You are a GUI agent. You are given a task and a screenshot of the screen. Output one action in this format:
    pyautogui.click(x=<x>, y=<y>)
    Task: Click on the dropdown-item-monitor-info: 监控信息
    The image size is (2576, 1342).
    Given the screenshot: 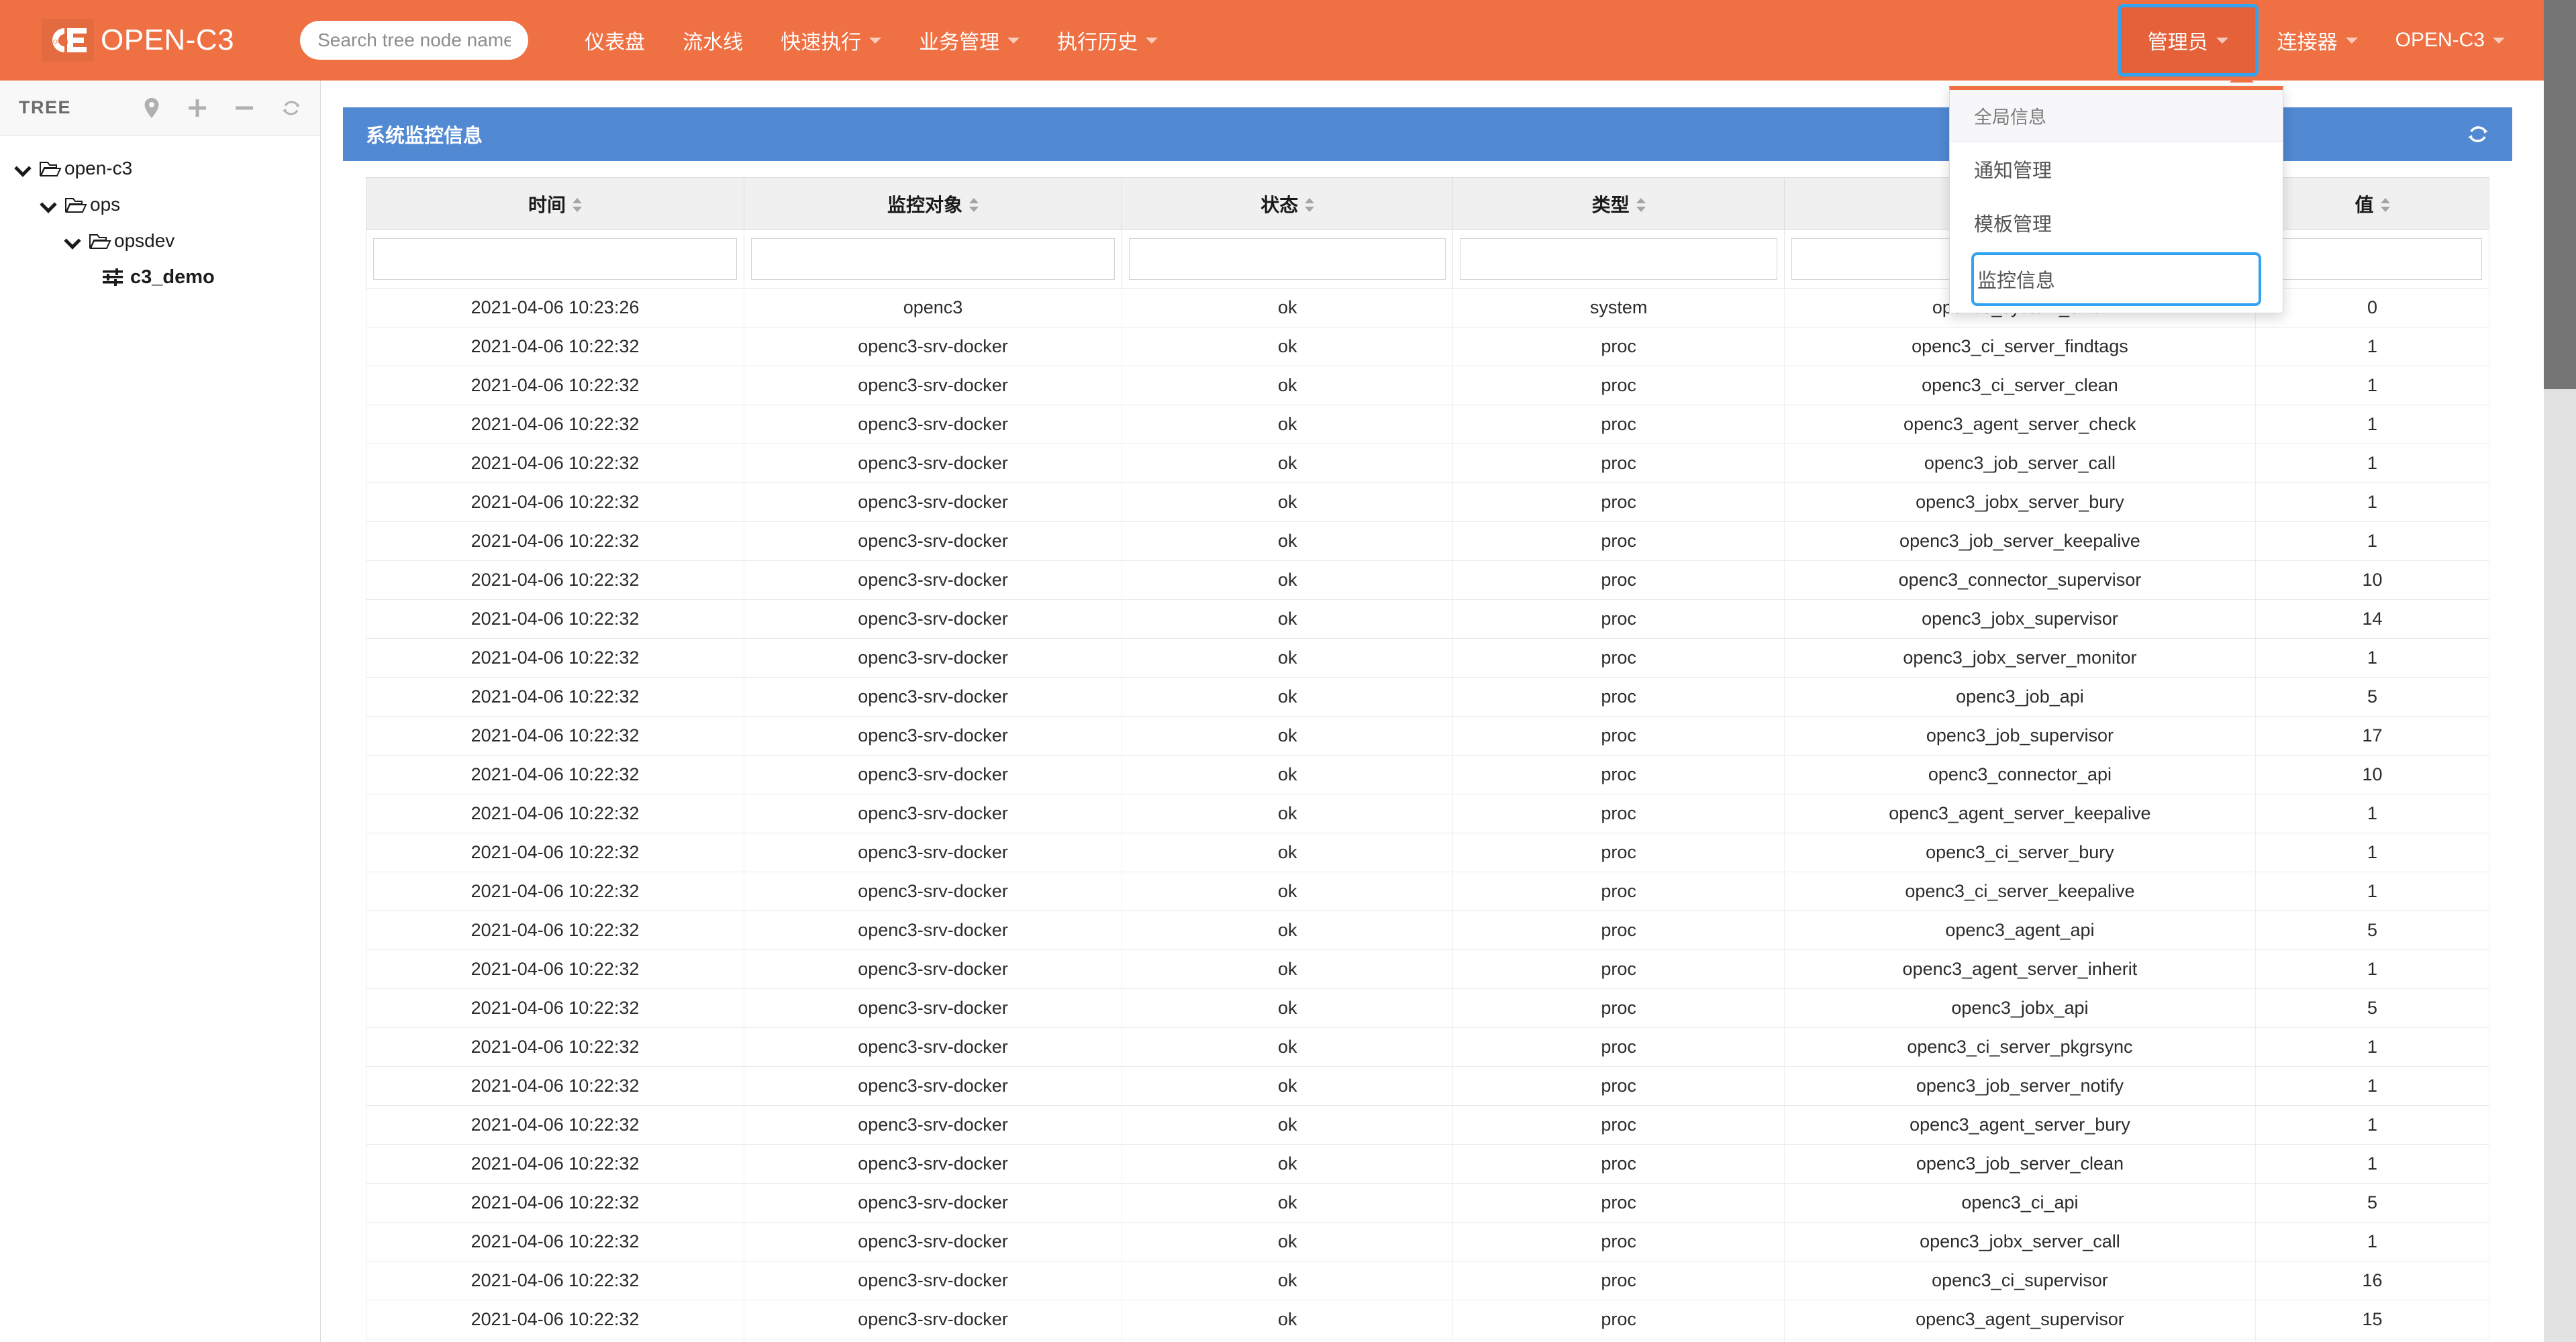 What is the action you would take?
    pyautogui.click(x=2116, y=279)
    